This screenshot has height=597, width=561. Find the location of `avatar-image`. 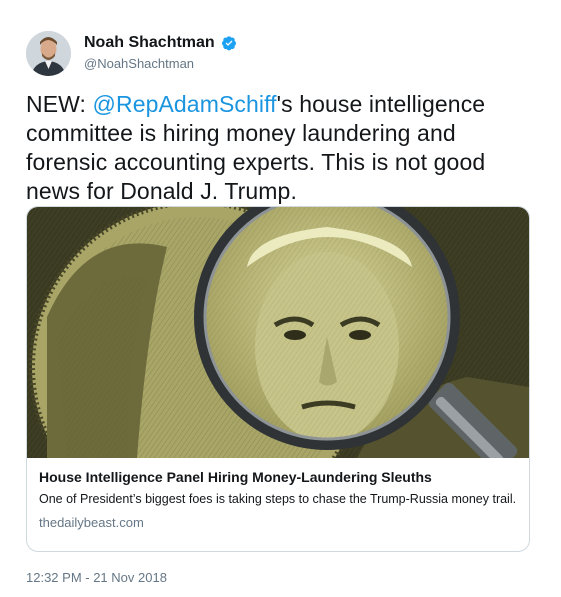

avatar-image is located at coordinates (48, 53).